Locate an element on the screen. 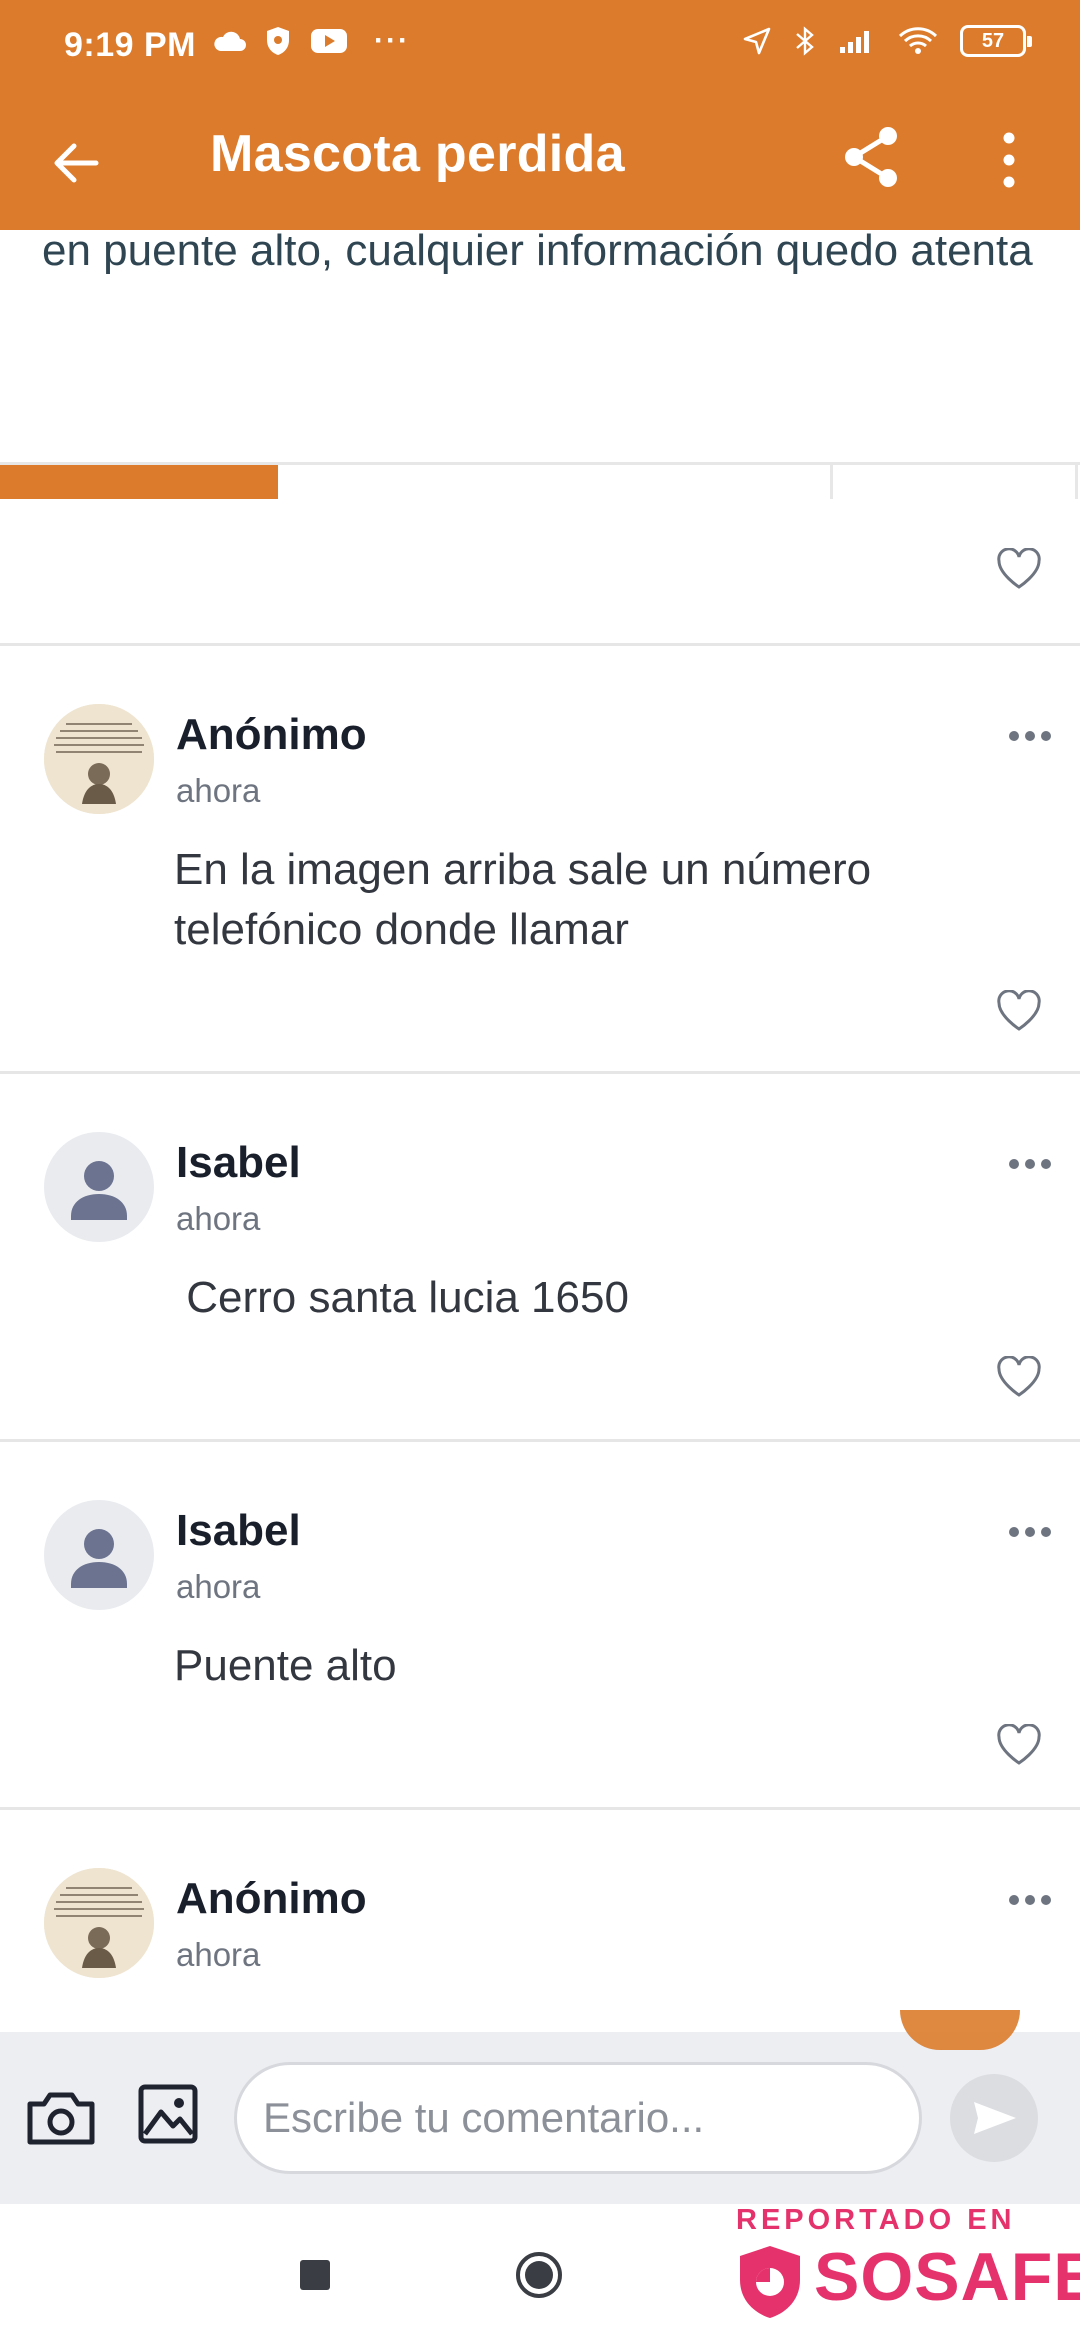 The height and width of the screenshot is (2340, 1080). shield-icon is located at coordinates (278, 41).